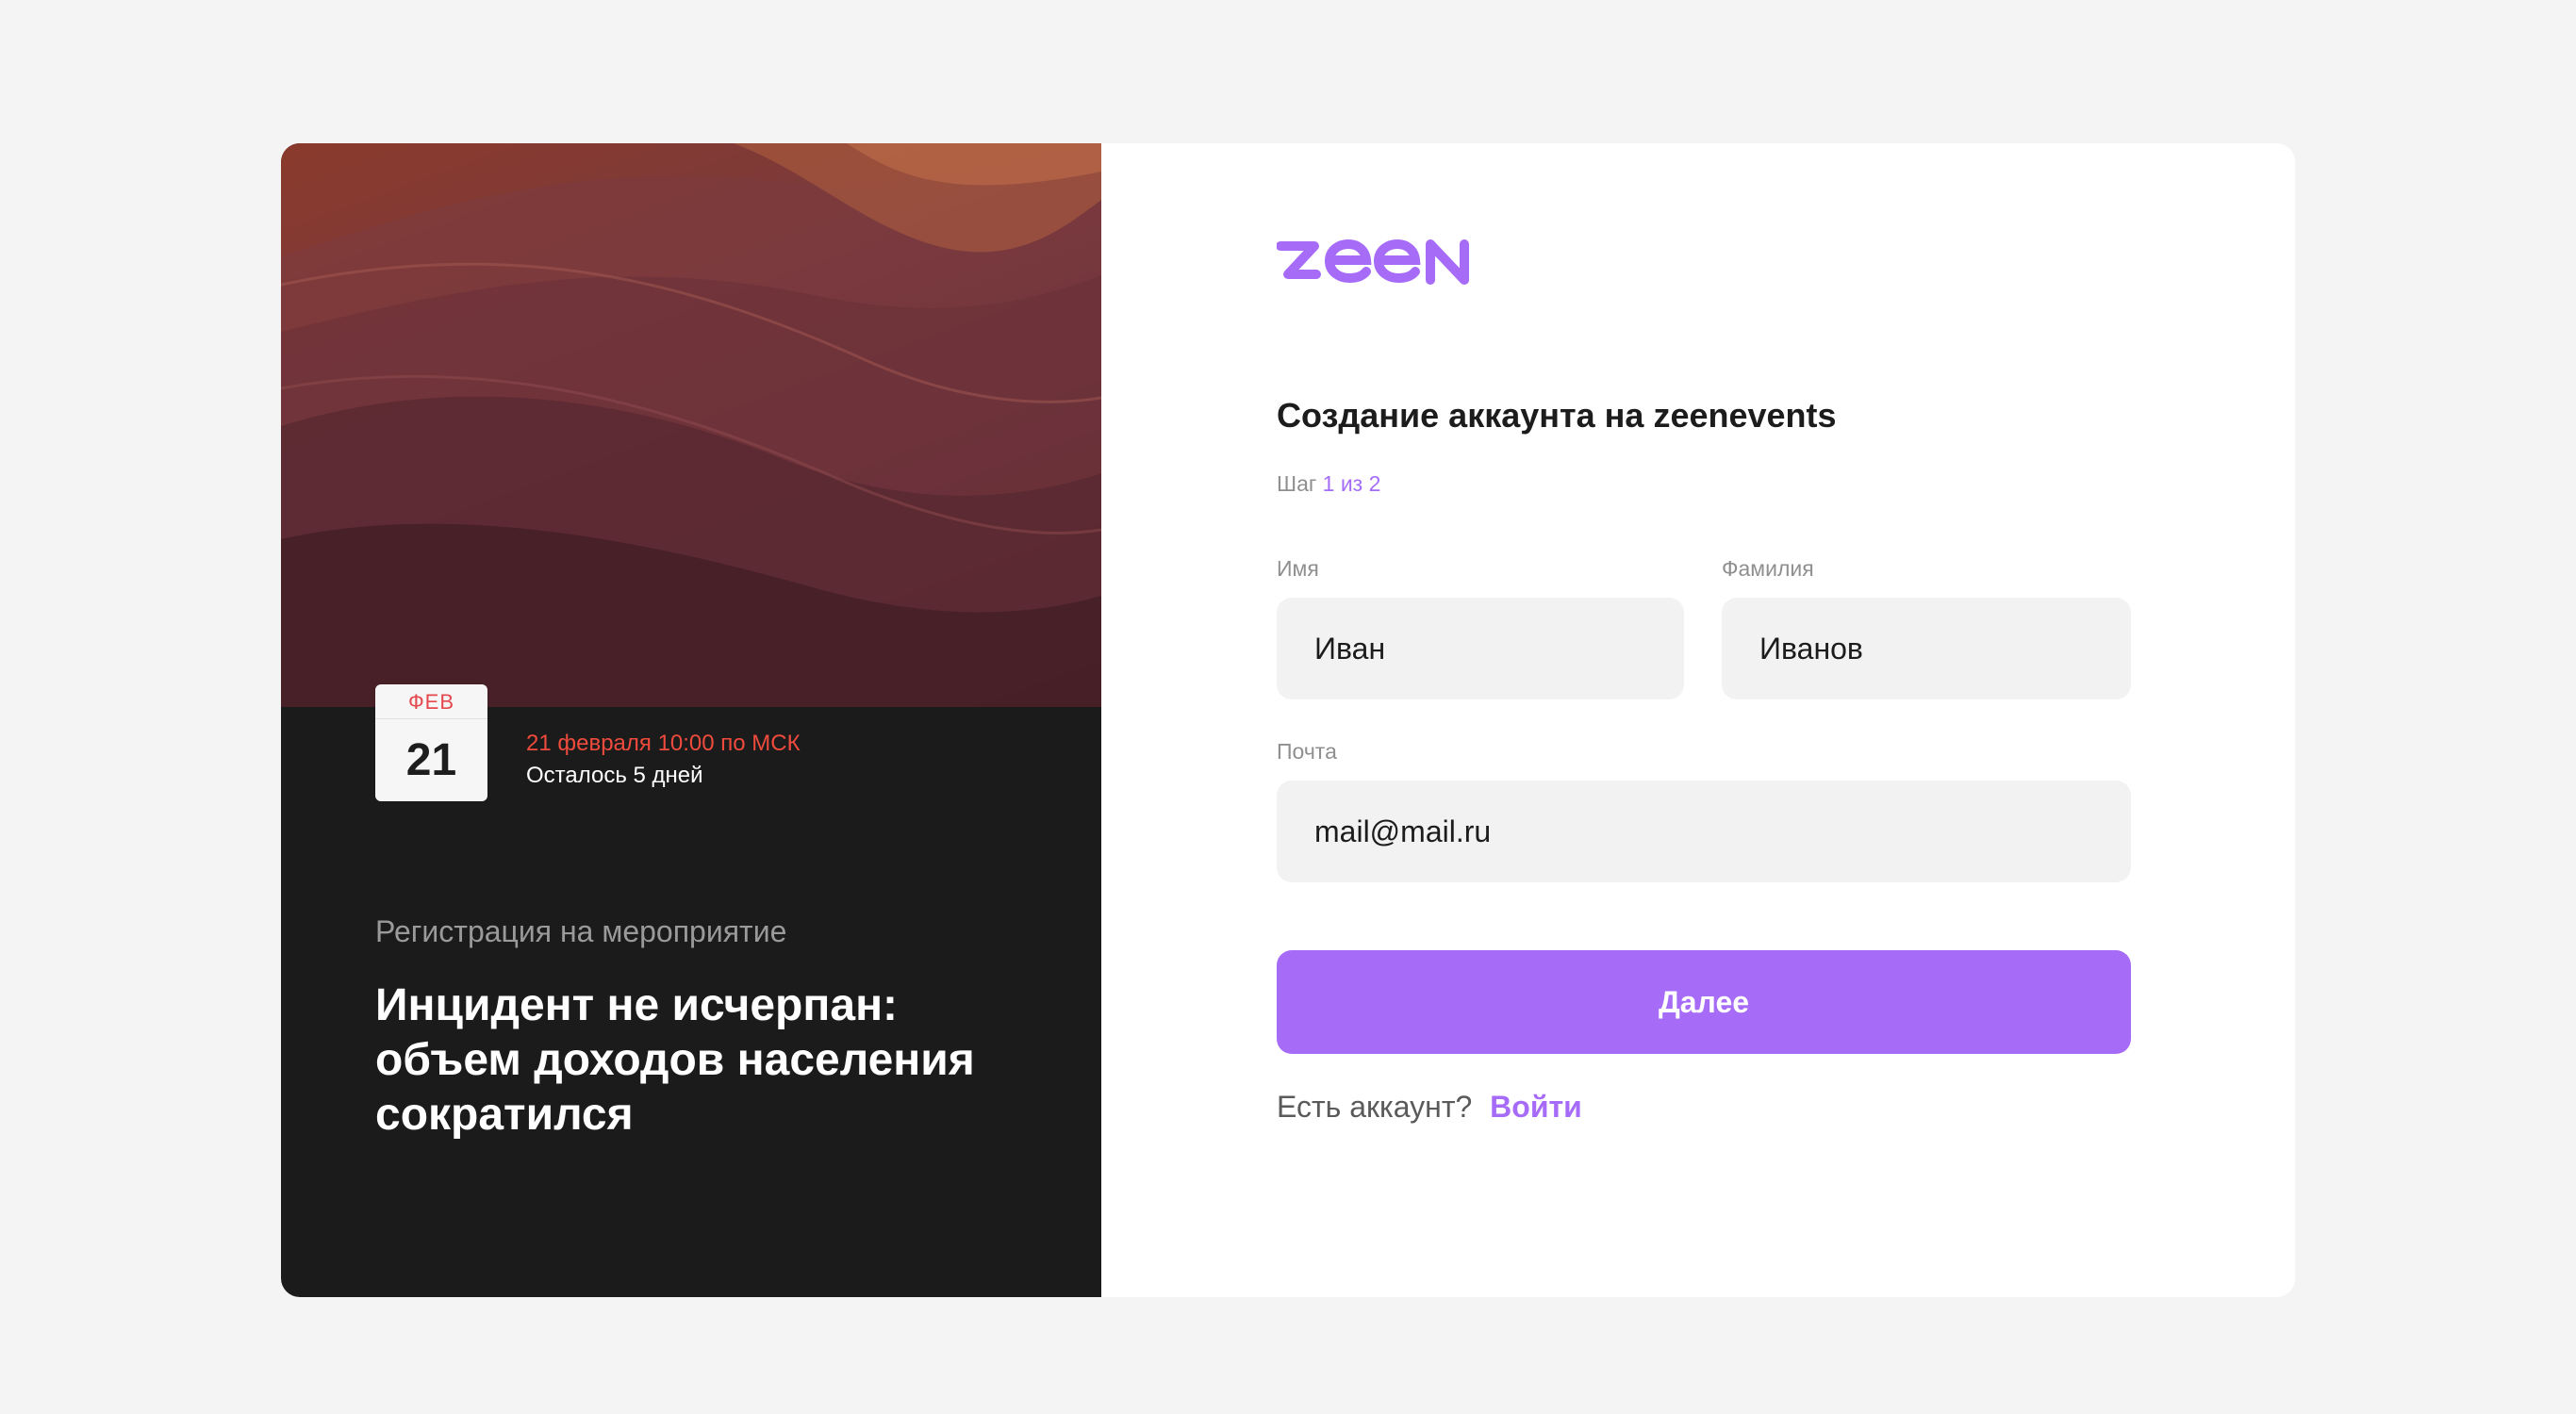 The height and width of the screenshot is (1414, 2576). I want to click on step-indicator: Шаг 1 из 2, so click(1328, 484).